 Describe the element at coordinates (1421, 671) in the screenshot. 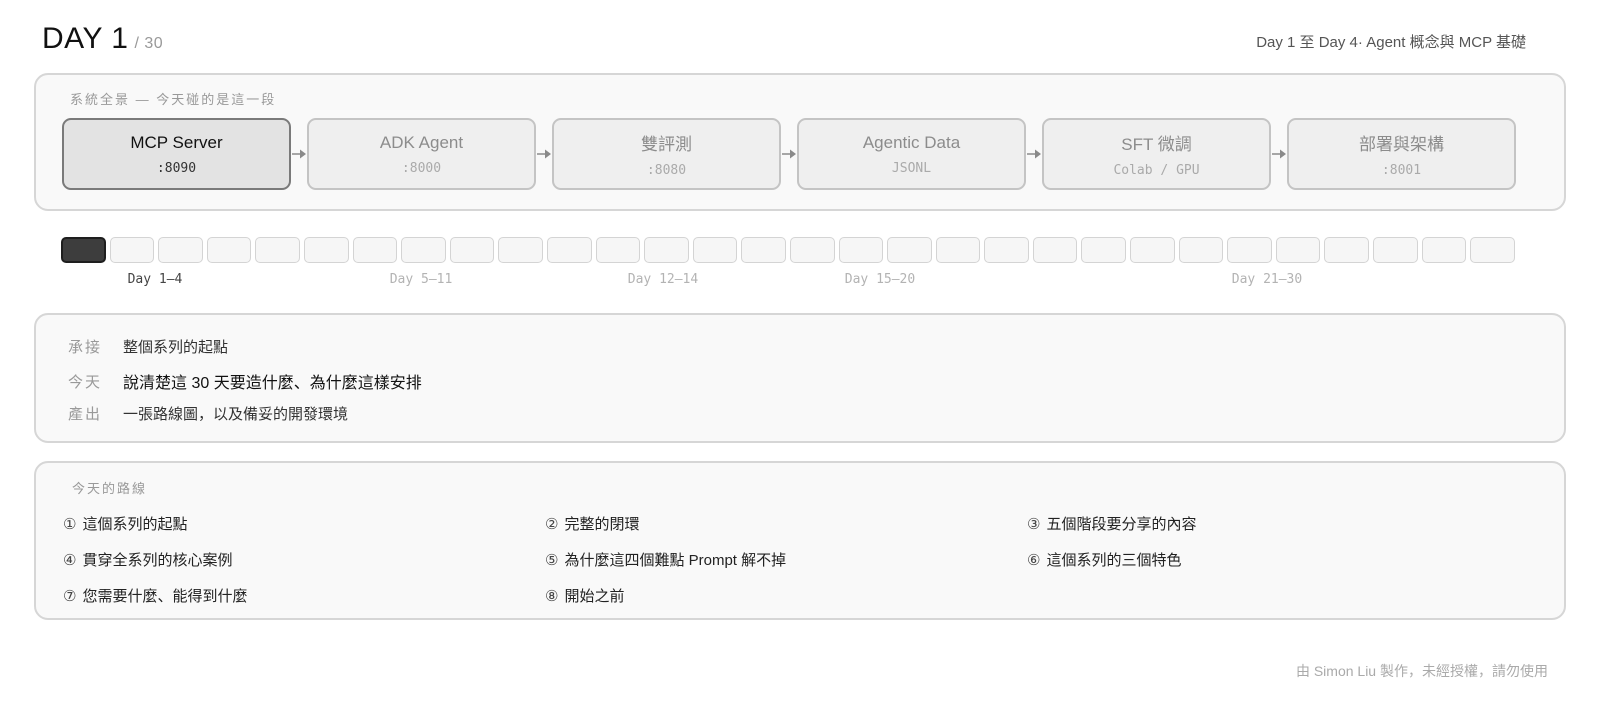

I see `copyright-footer: 由 Simon Liu 製作，未經授權，請勿使用` at that location.